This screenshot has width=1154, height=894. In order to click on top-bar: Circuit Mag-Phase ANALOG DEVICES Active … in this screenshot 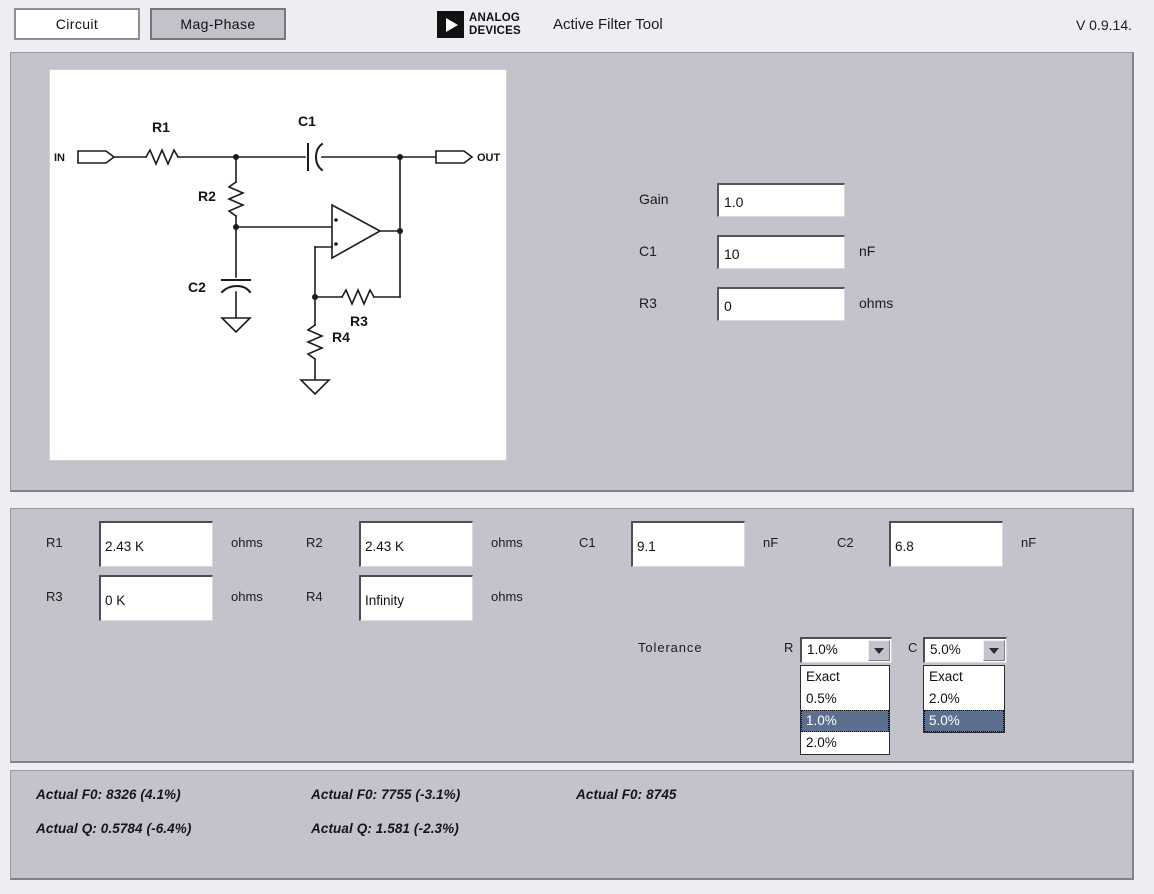, I will do `click(577, 26)`.